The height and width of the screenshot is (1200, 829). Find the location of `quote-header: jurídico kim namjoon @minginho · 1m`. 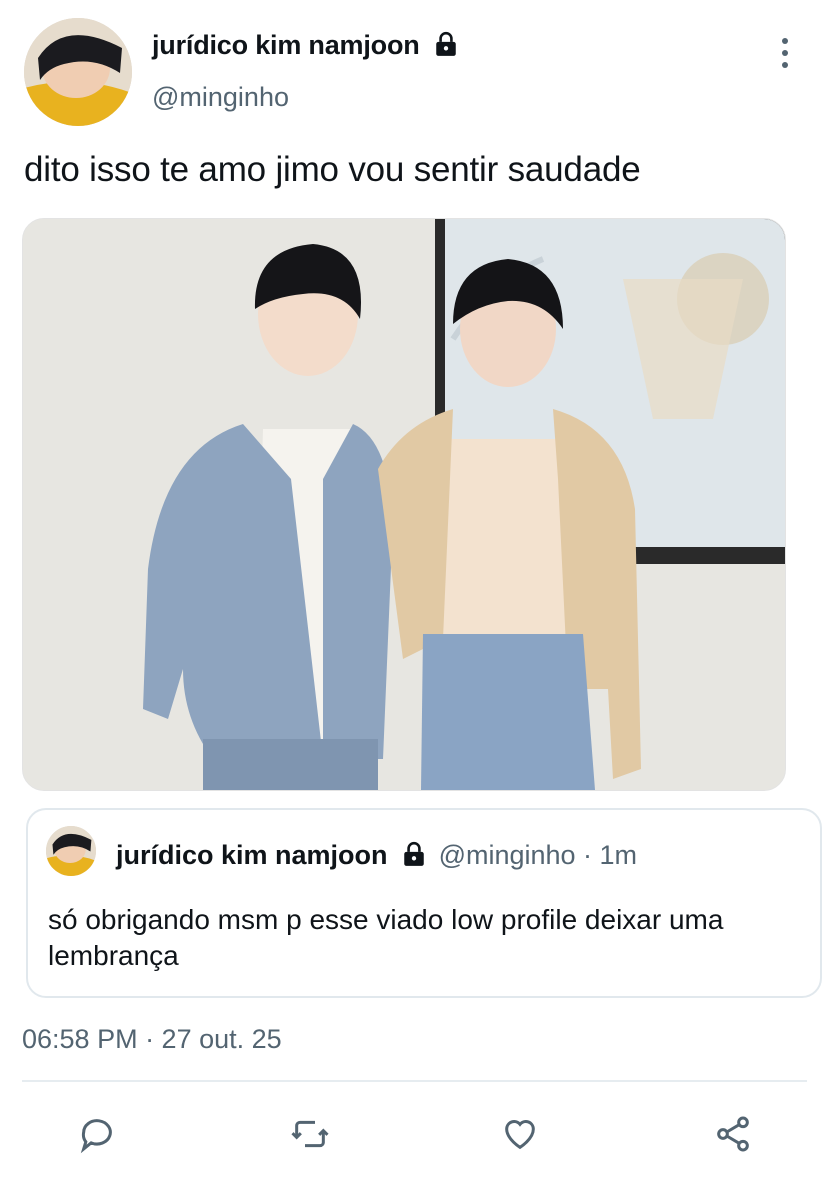

quote-header: jurídico kim namjoon @minginho · 1m is located at coordinates (376, 857).